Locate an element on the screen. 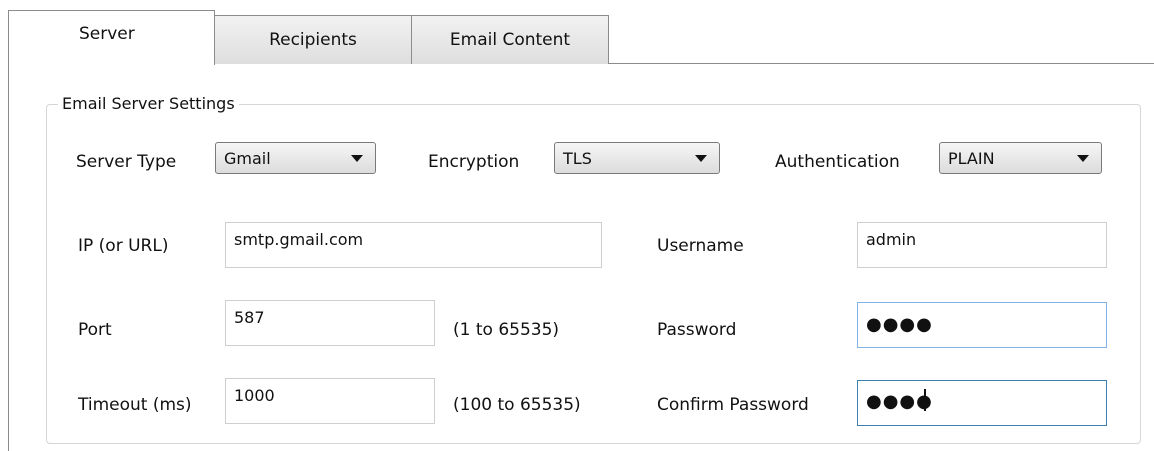  text-caret is located at coordinates (925, 400).